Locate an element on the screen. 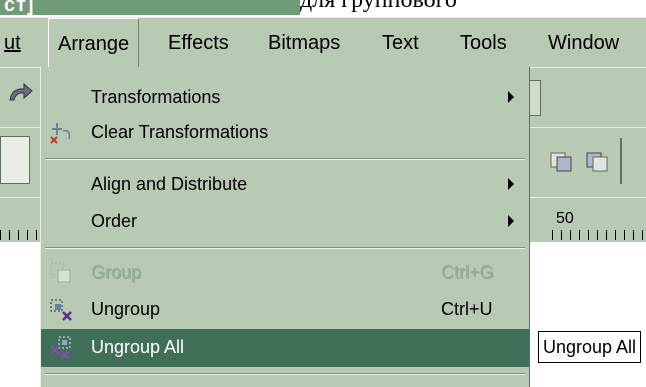 This screenshot has width=646, height=387. menu-layout: ut is located at coordinates (12, 43).